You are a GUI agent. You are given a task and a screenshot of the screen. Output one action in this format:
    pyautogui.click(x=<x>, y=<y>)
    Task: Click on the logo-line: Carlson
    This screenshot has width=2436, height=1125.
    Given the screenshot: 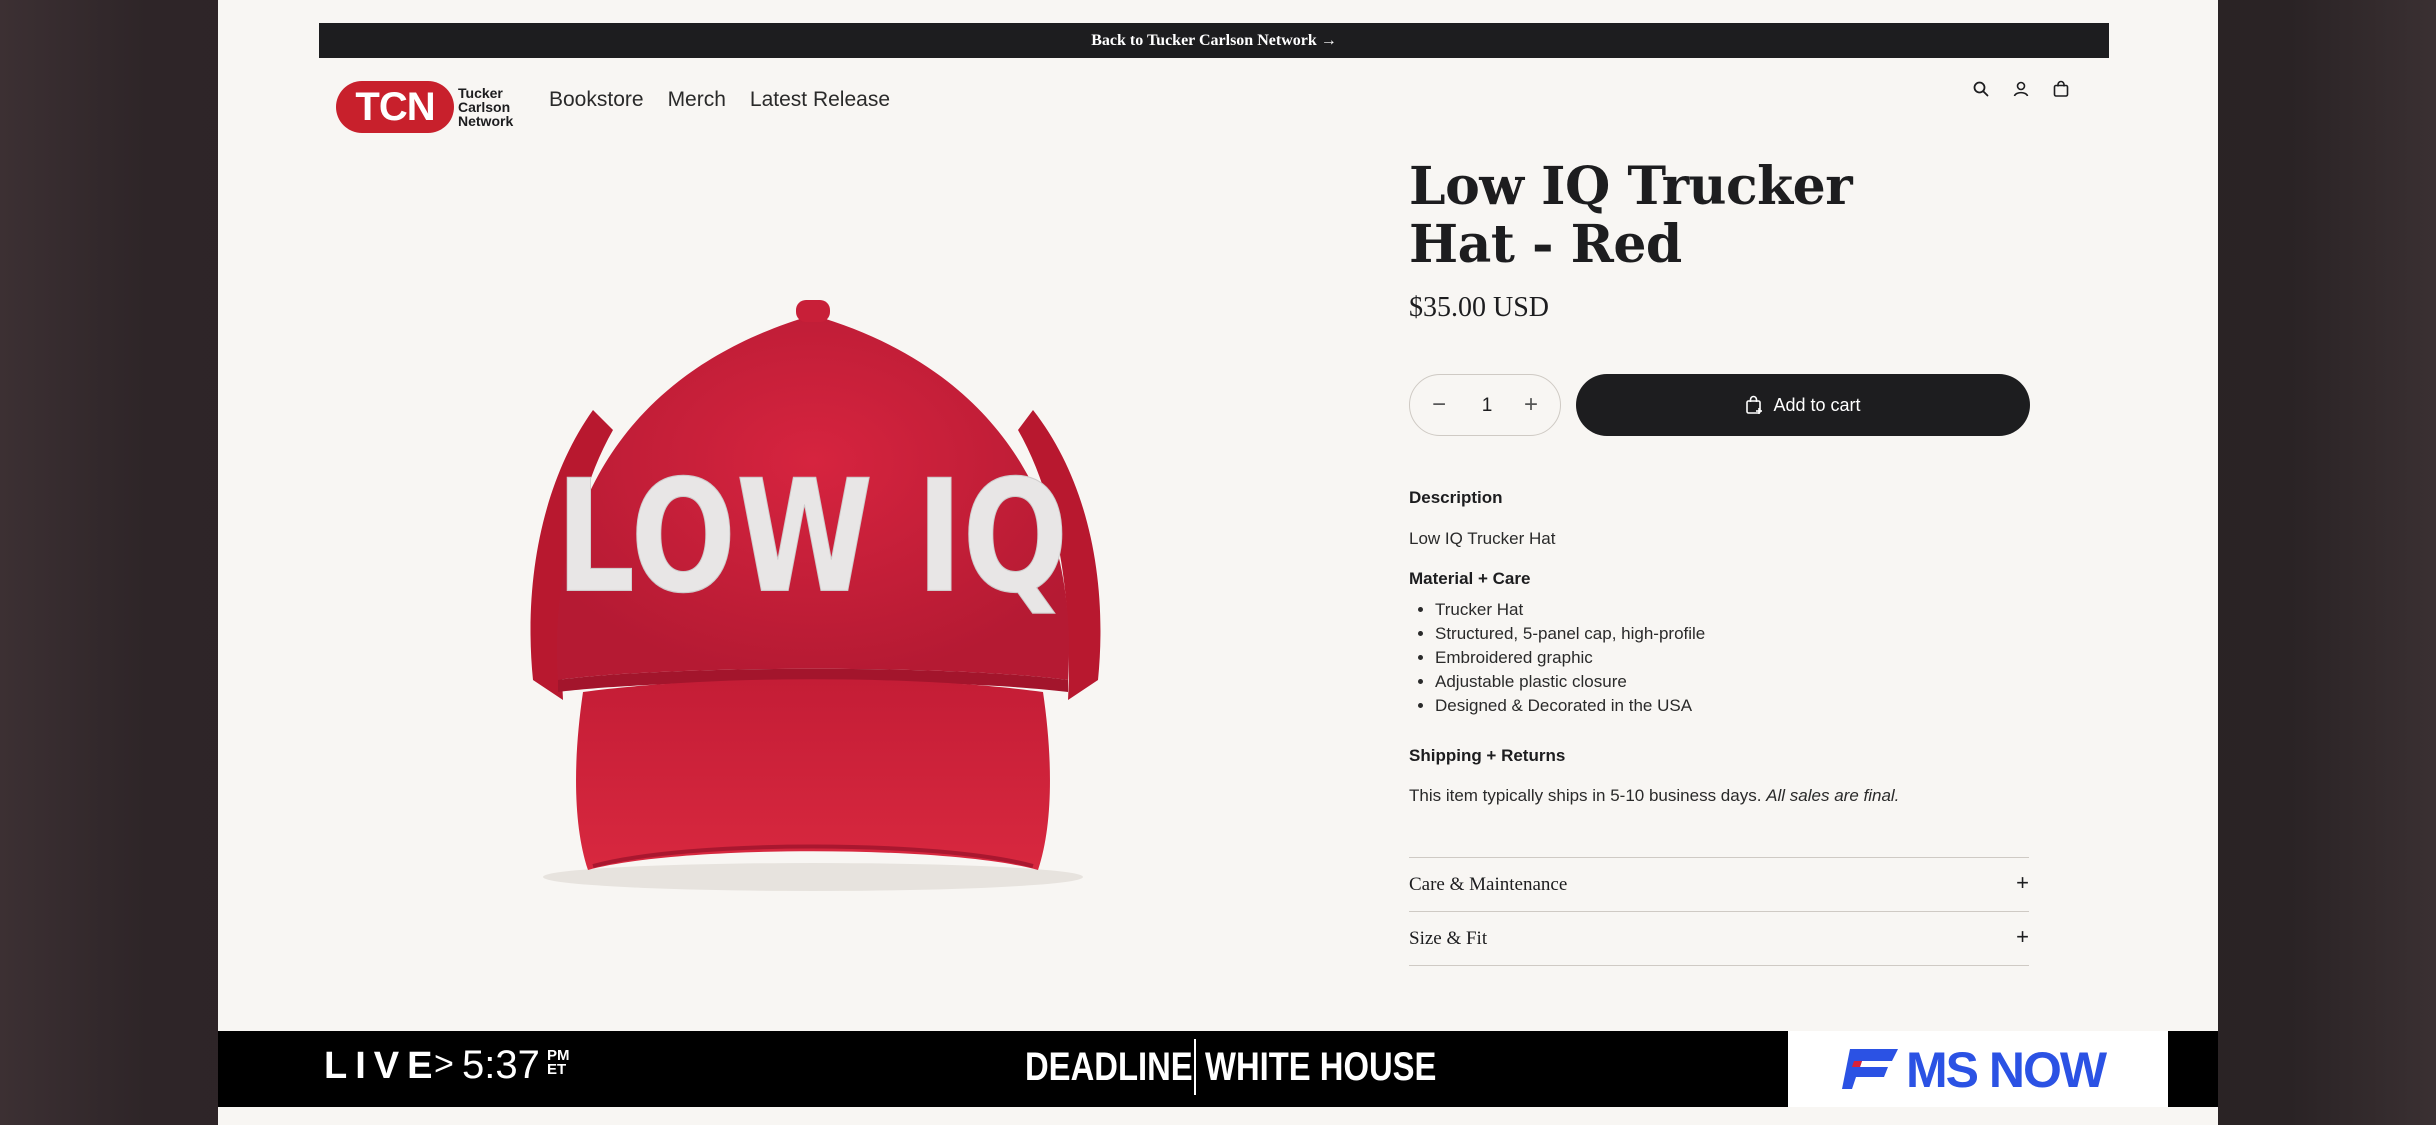 What is the action you would take?
    pyautogui.click(x=484, y=107)
    